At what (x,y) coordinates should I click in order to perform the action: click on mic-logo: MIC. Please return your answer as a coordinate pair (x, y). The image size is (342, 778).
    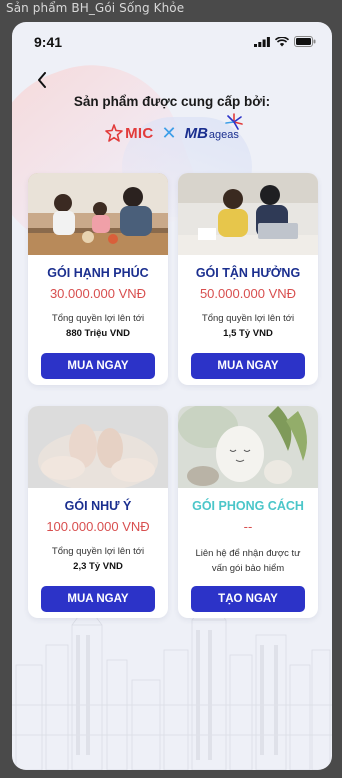
    Looking at the image, I should click on (129, 133).